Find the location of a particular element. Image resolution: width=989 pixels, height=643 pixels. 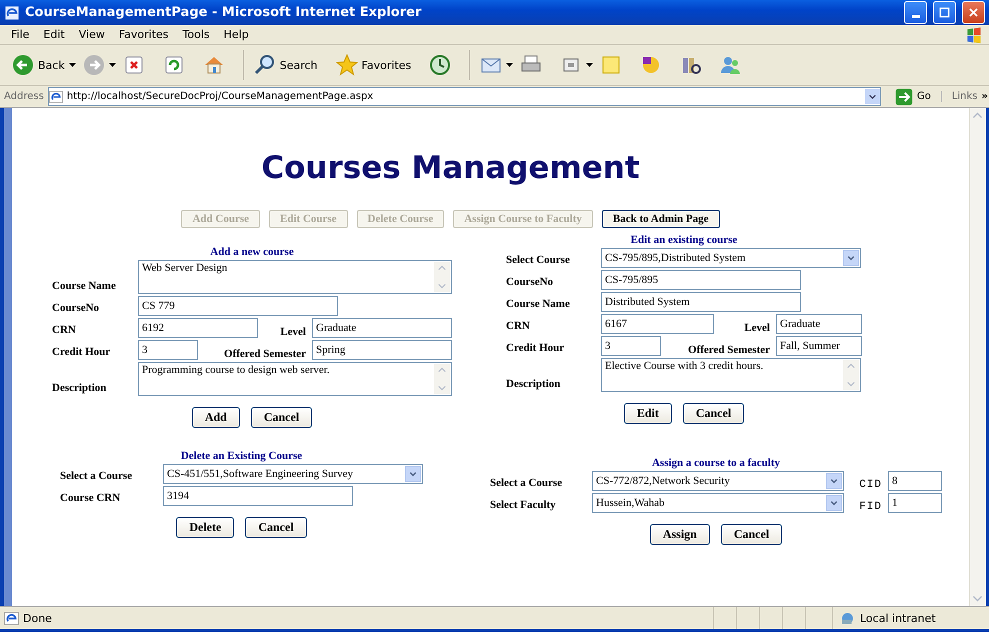

form-title: Delete an Existing Course is located at coordinates (241, 456).